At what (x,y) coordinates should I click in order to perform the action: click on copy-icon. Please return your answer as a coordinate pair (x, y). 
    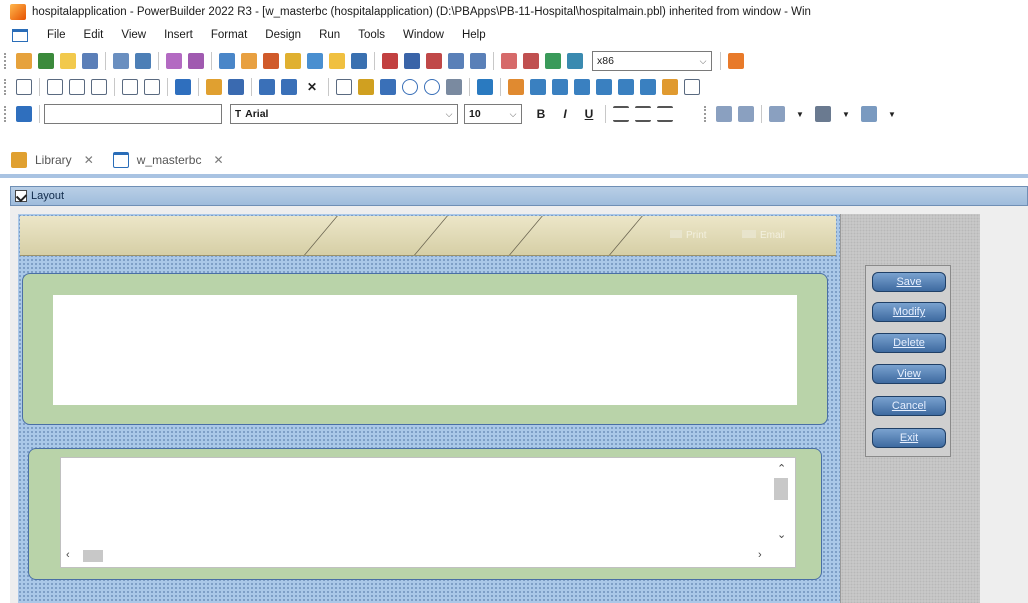
    Looking at the image, I should click on (77, 87).